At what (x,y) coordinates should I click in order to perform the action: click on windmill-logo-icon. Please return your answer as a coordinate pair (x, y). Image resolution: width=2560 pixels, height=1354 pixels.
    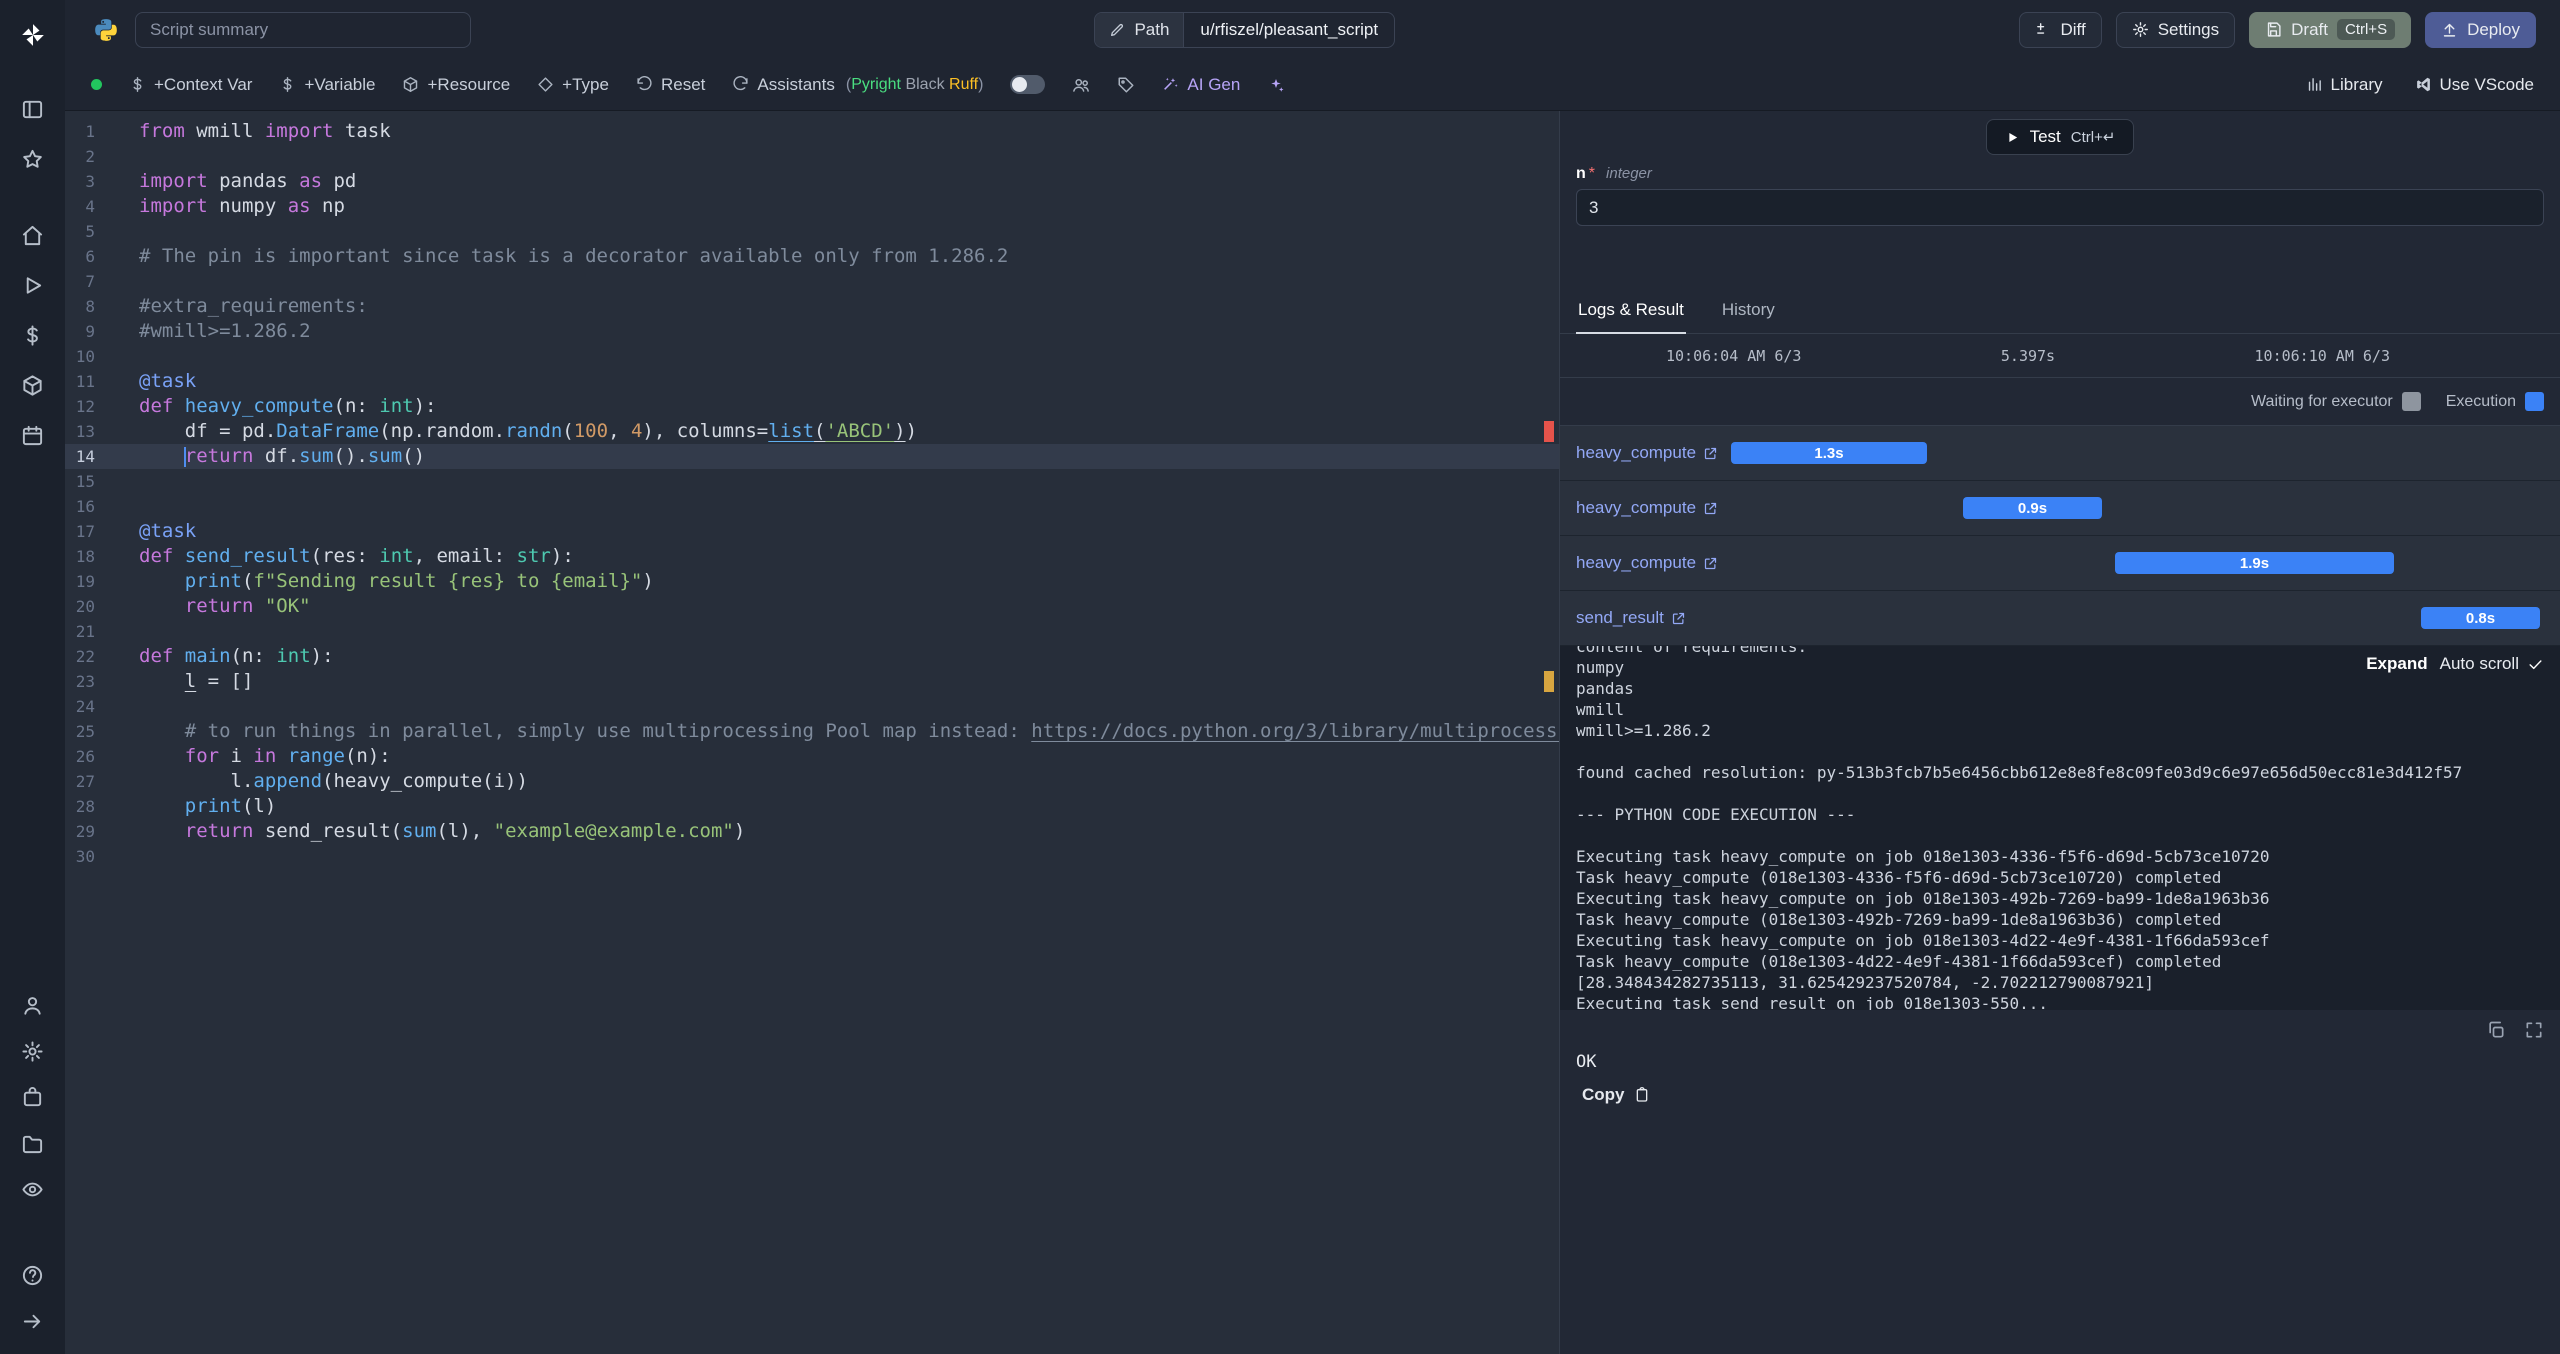
    Looking at the image, I should click on (33, 35).